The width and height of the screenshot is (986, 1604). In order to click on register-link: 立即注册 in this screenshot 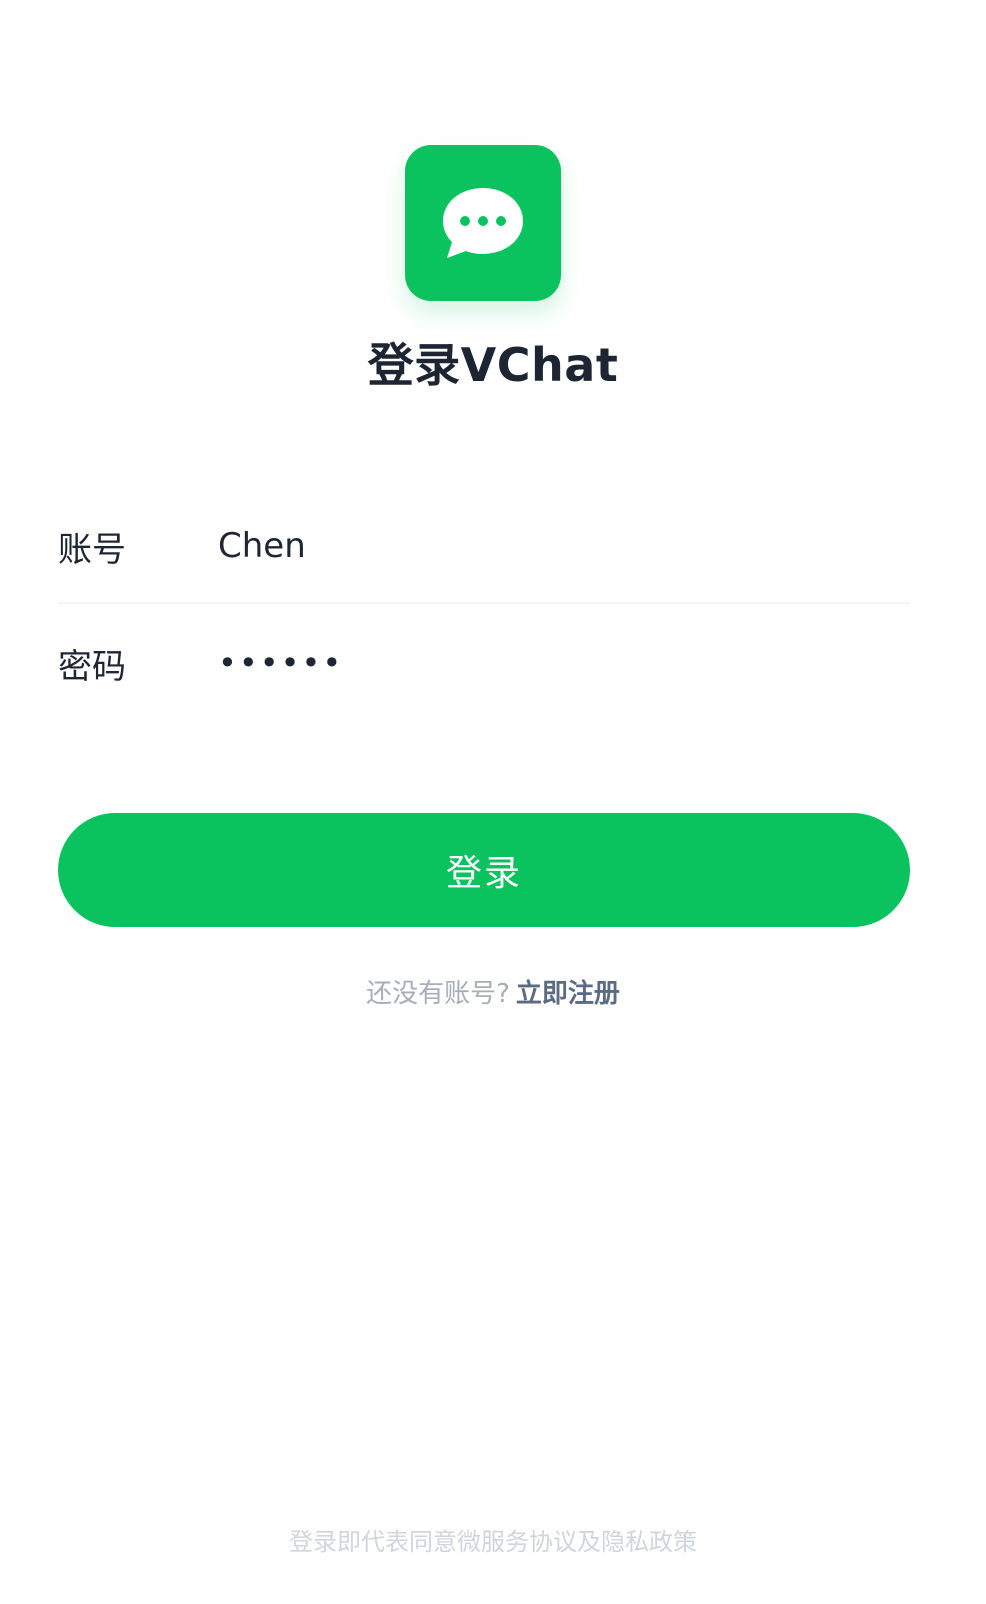, I will do `click(568, 994)`.